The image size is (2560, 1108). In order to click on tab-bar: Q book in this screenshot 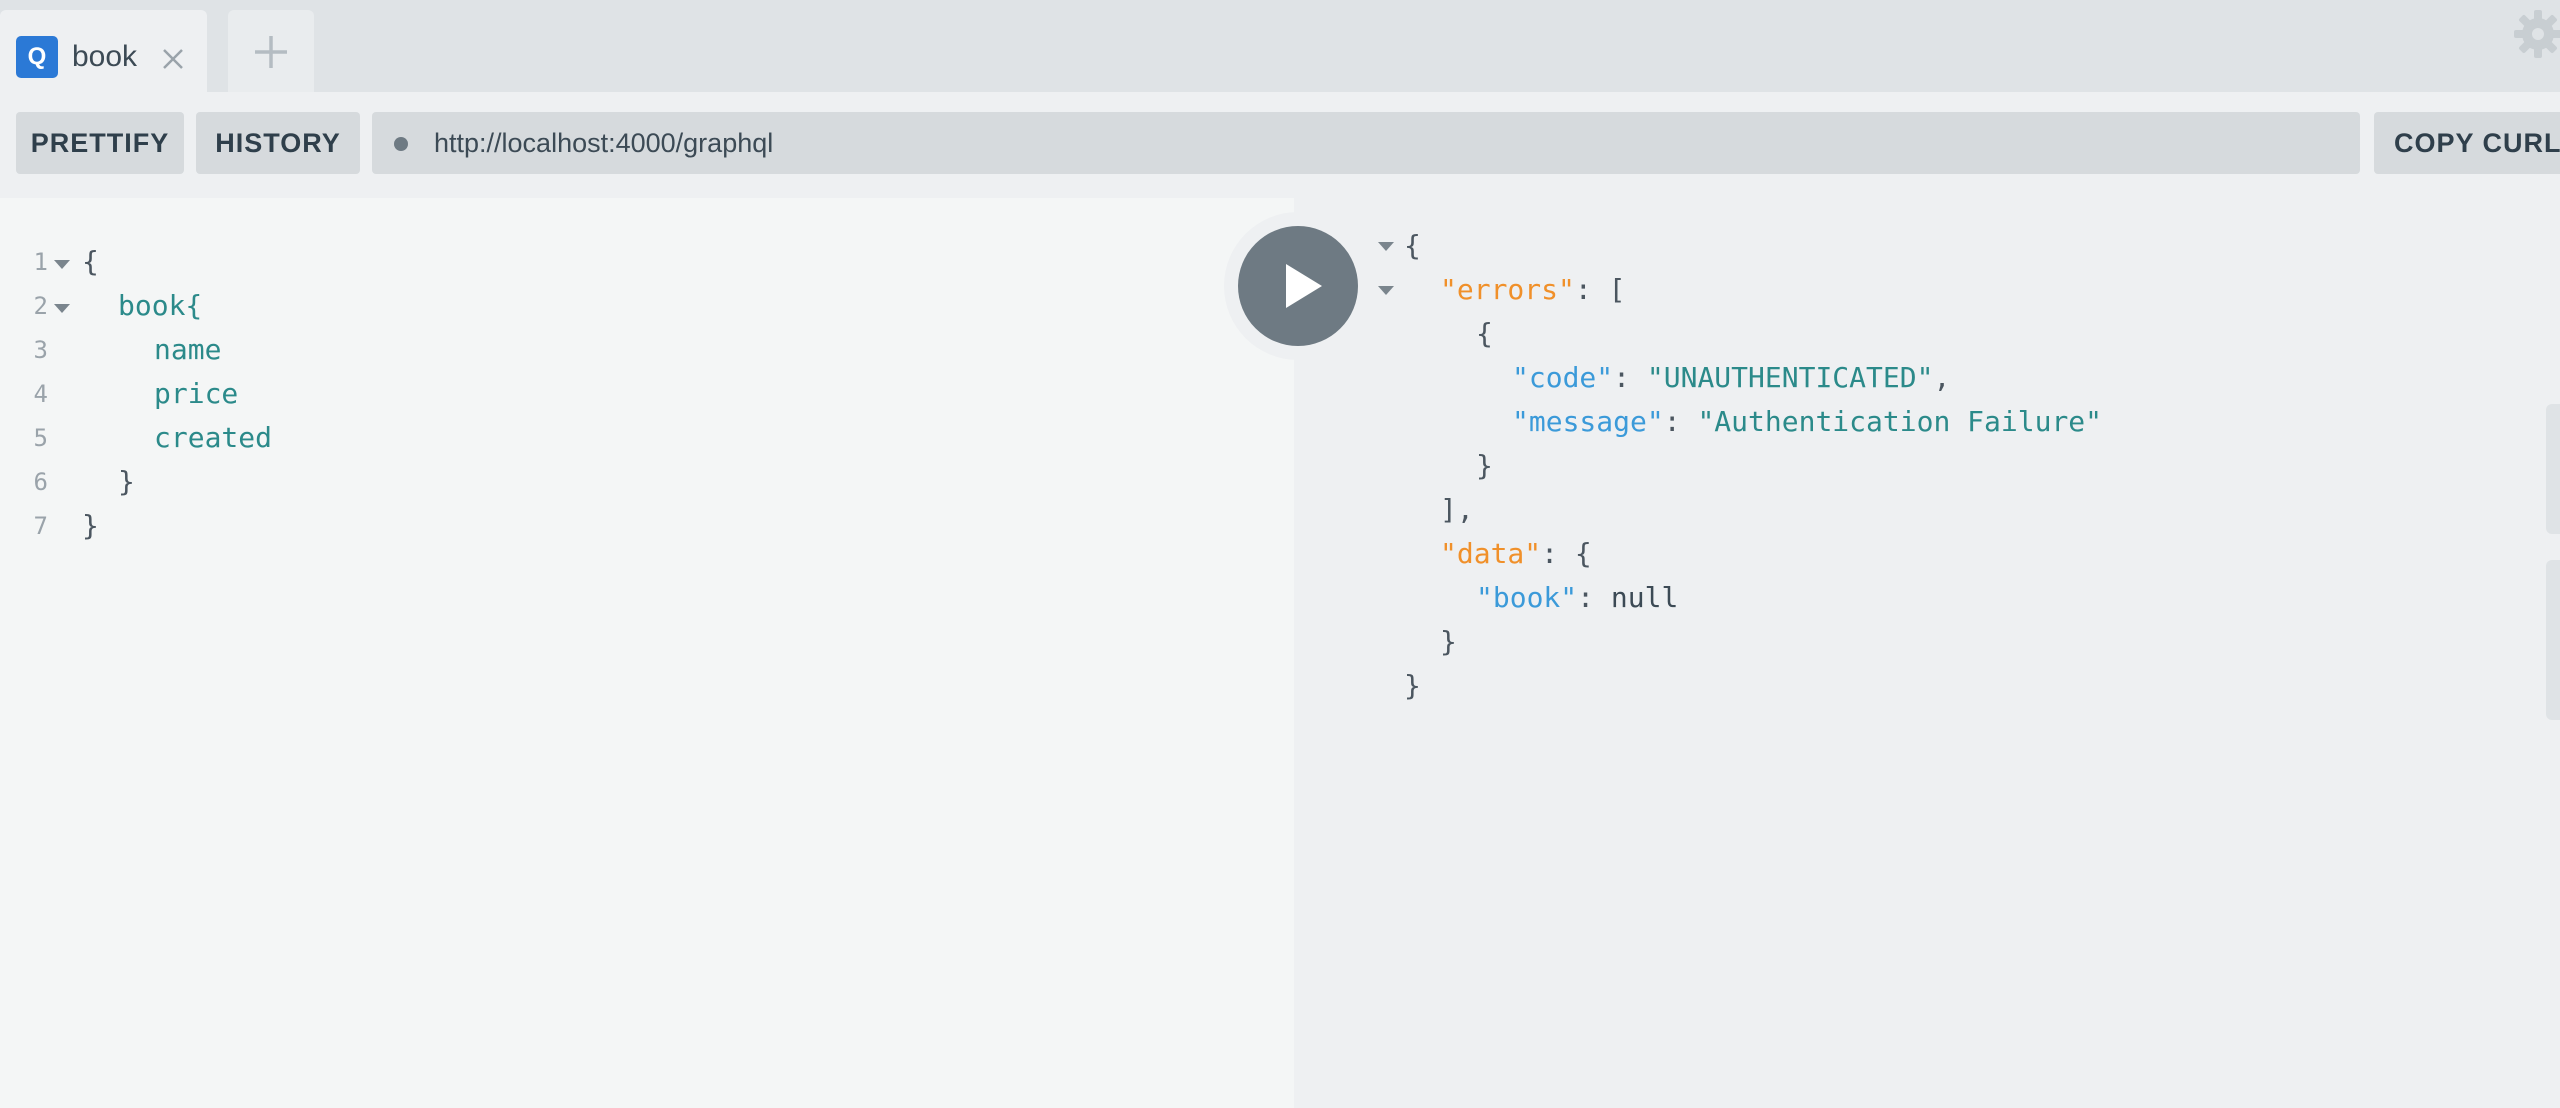, I will do `click(1280, 46)`.